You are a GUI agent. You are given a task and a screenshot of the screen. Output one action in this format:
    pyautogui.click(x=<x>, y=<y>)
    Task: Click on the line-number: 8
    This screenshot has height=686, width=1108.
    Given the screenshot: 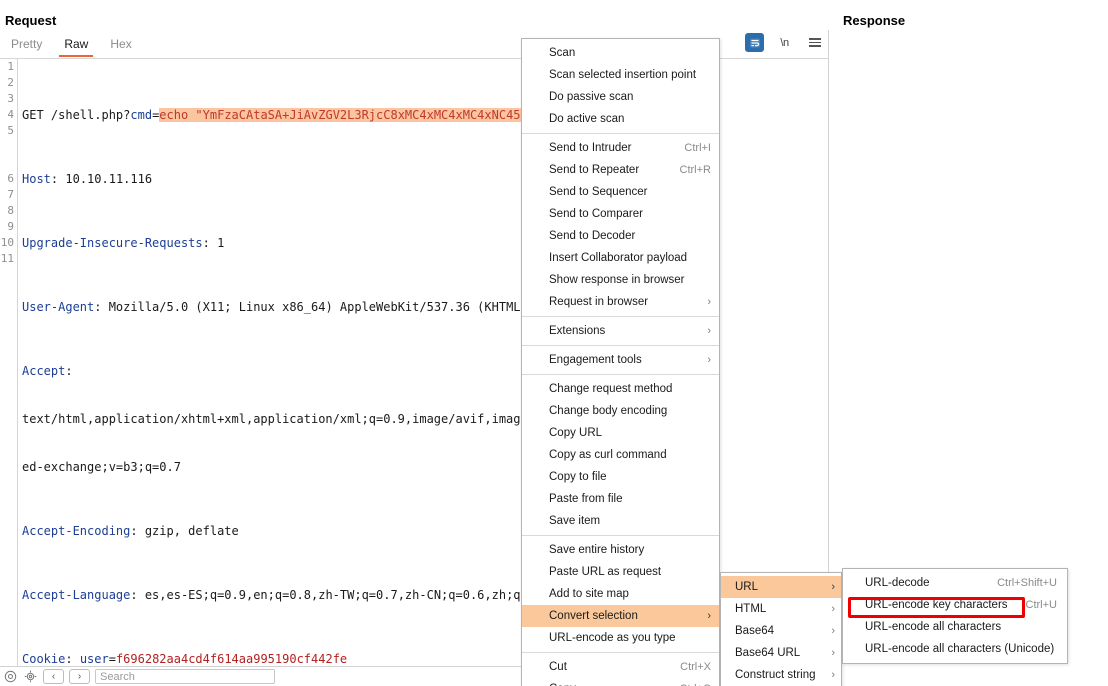 What is the action you would take?
    pyautogui.click(x=10, y=210)
    